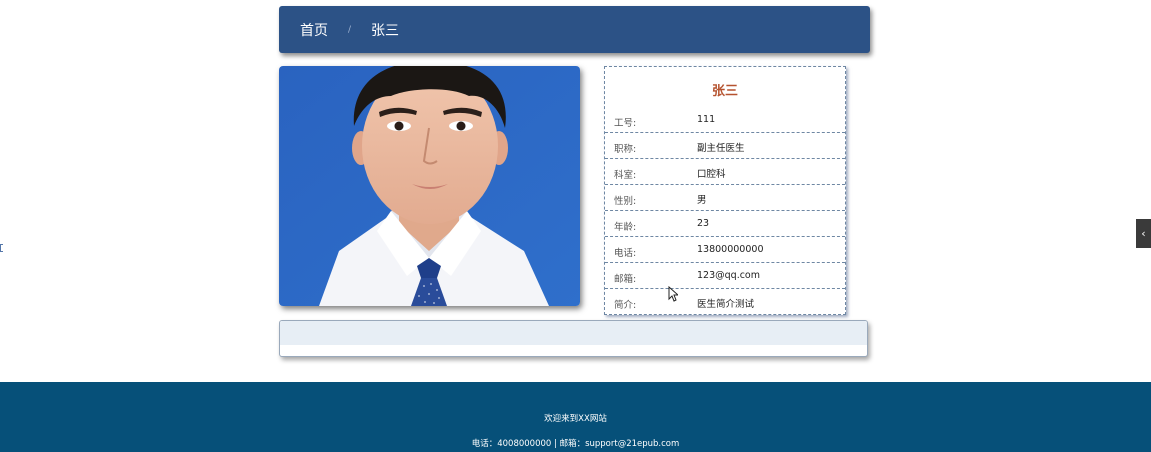  I want to click on info-value: 医生简介测试, so click(726, 304).